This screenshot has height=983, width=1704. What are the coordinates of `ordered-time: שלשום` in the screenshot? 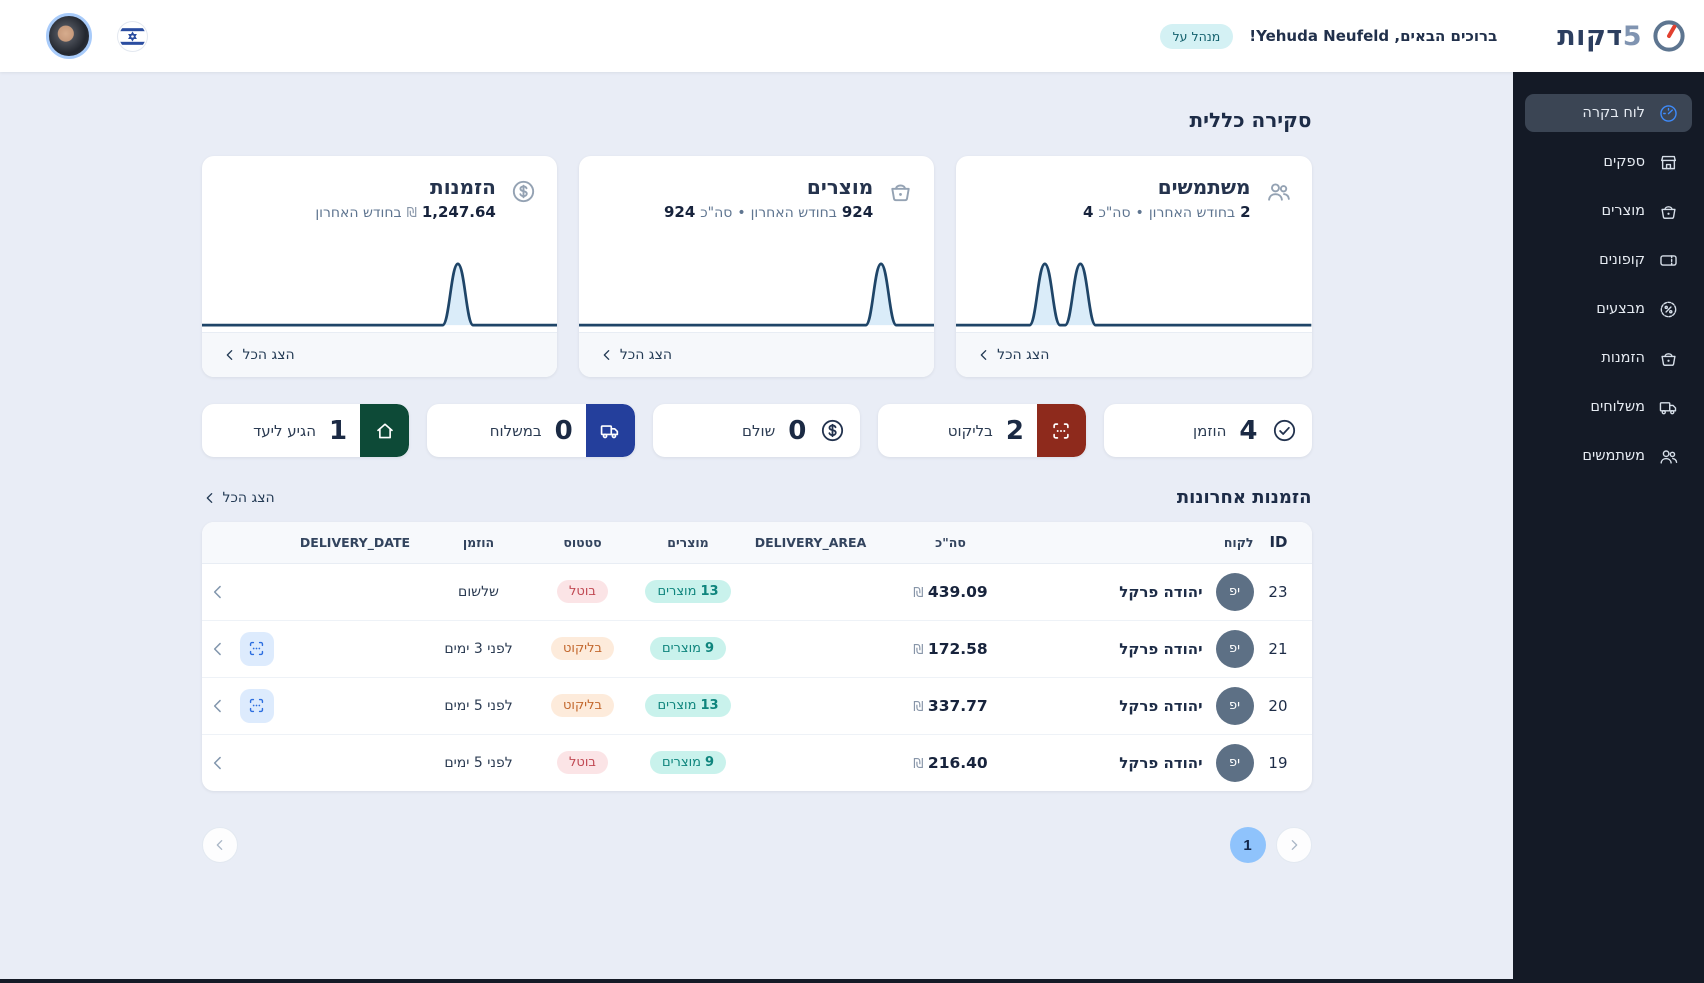 It's located at (478, 592).